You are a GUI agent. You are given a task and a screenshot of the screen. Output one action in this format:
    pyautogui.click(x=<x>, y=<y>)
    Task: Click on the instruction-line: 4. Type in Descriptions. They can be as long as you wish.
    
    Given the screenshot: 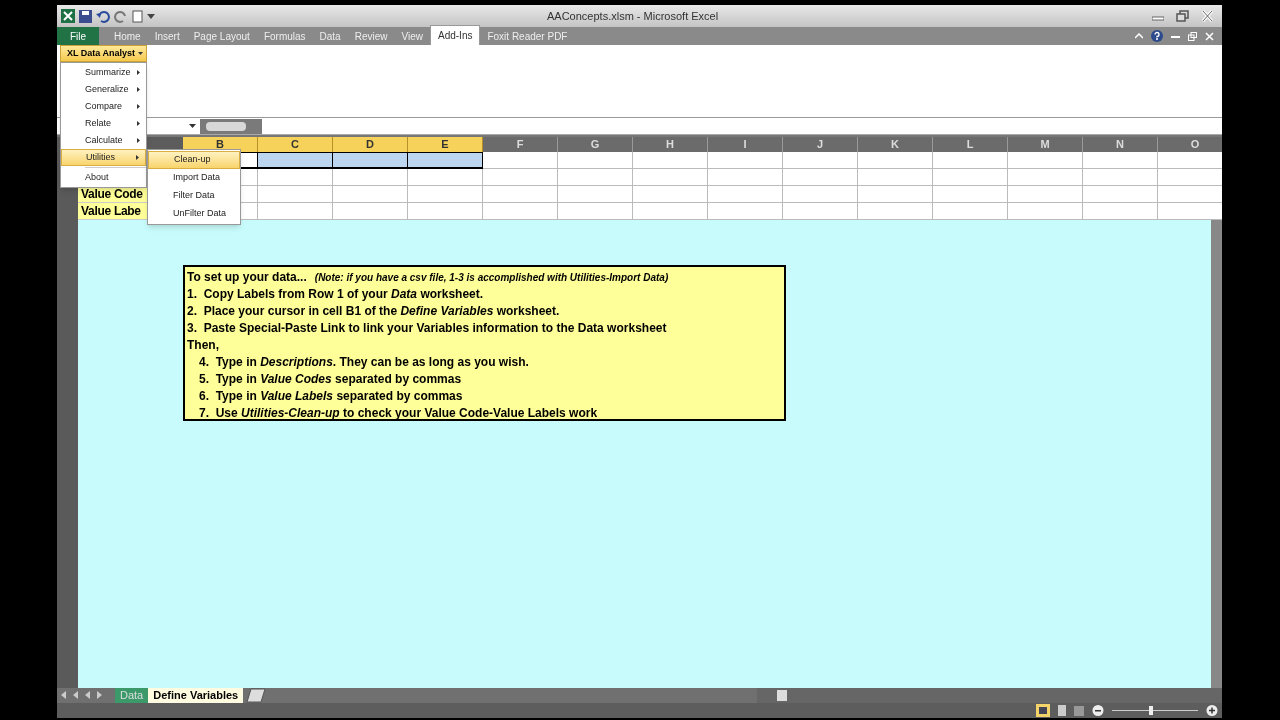 What is the action you would take?
    pyautogui.click(x=364, y=362)
    